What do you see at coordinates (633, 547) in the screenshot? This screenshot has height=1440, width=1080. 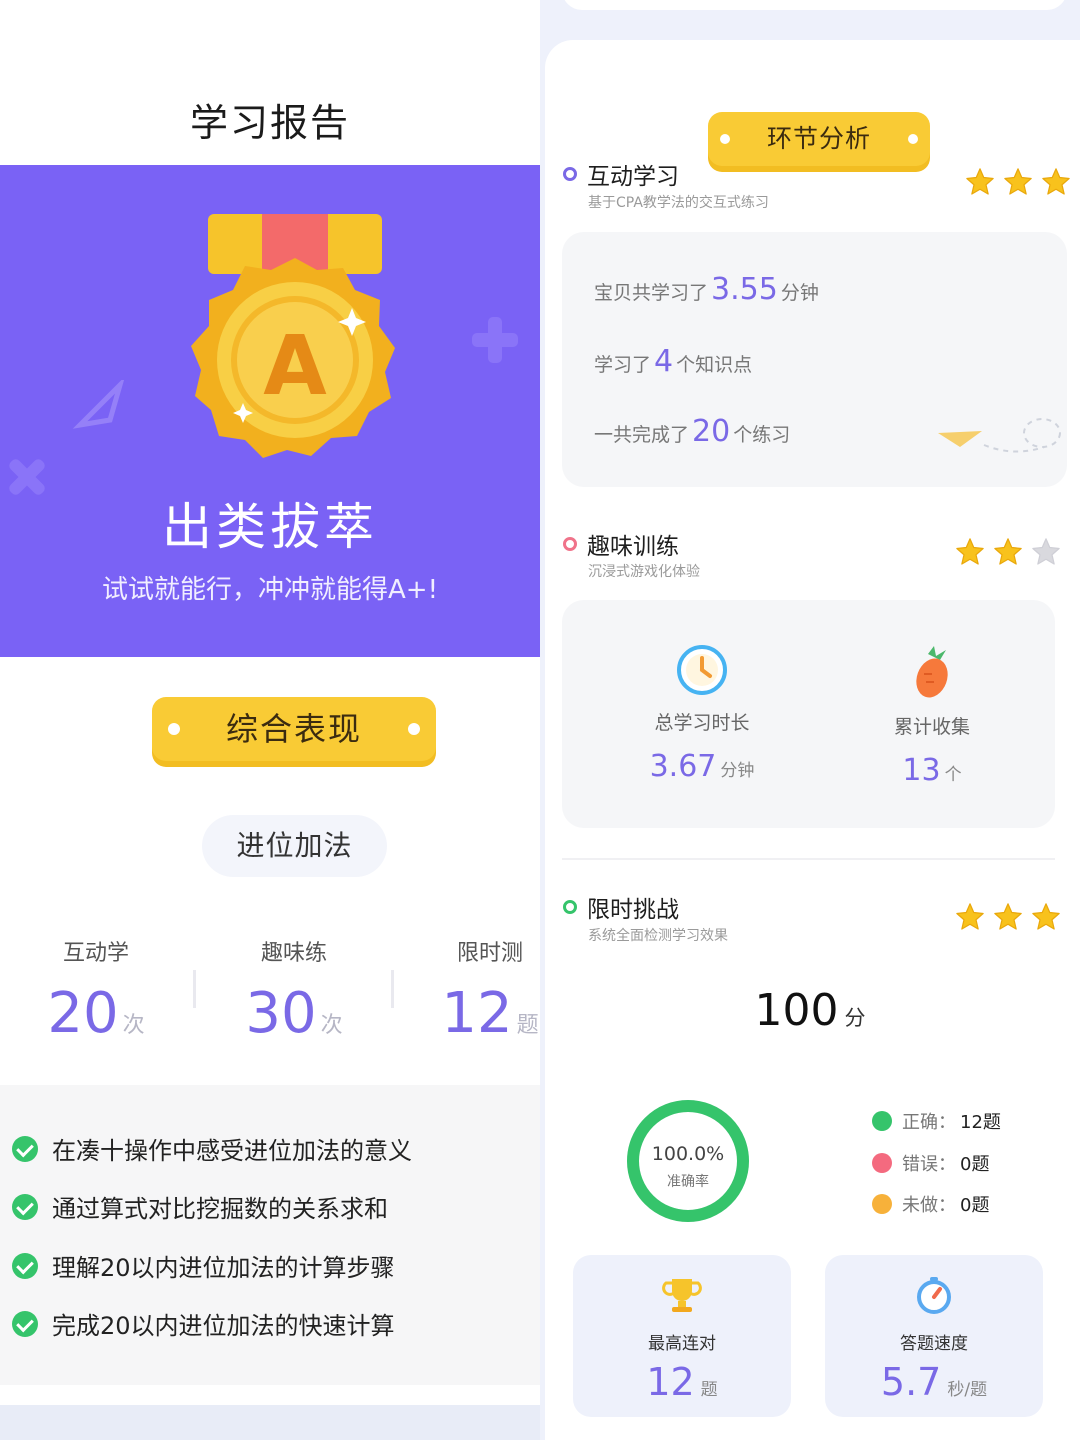 I see `section-title: 趣味训练` at bounding box center [633, 547].